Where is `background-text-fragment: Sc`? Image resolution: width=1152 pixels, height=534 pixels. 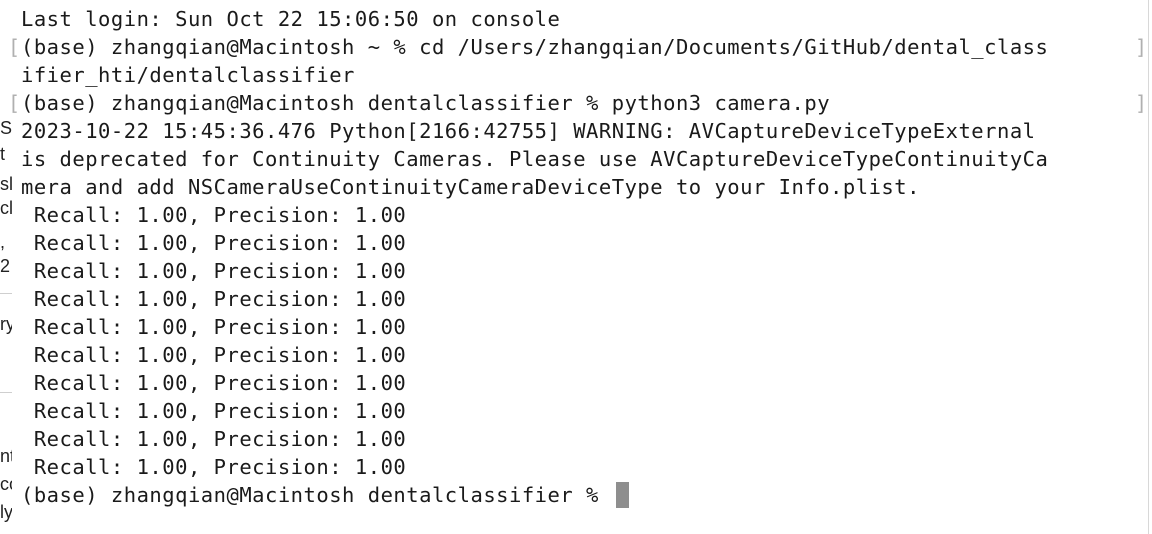
background-text-fragment: Sc is located at coordinates (6, 128).